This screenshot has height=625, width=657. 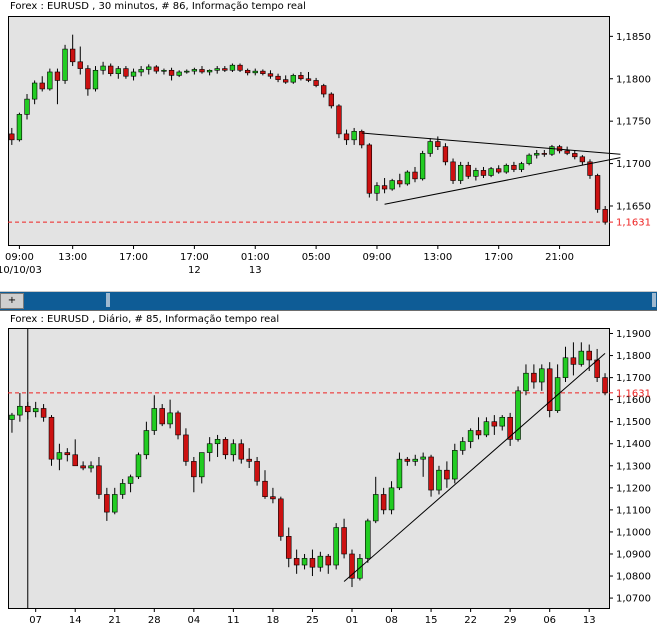 What do you see at coordinates (633, 334) in the screenshot?
I see `y-tick-label: 1,1900` at bounding box center [633, 334].